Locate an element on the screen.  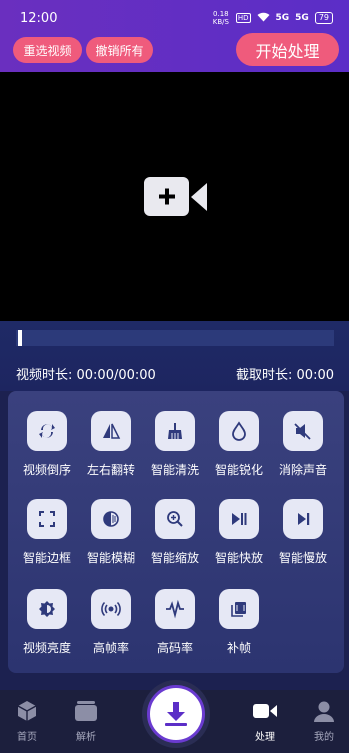
download-icon is located at coordinates (176, 714).